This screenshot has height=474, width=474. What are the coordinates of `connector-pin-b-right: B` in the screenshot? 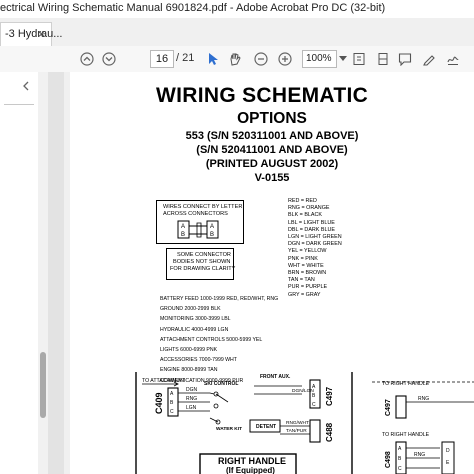 It's located at (212, 235).